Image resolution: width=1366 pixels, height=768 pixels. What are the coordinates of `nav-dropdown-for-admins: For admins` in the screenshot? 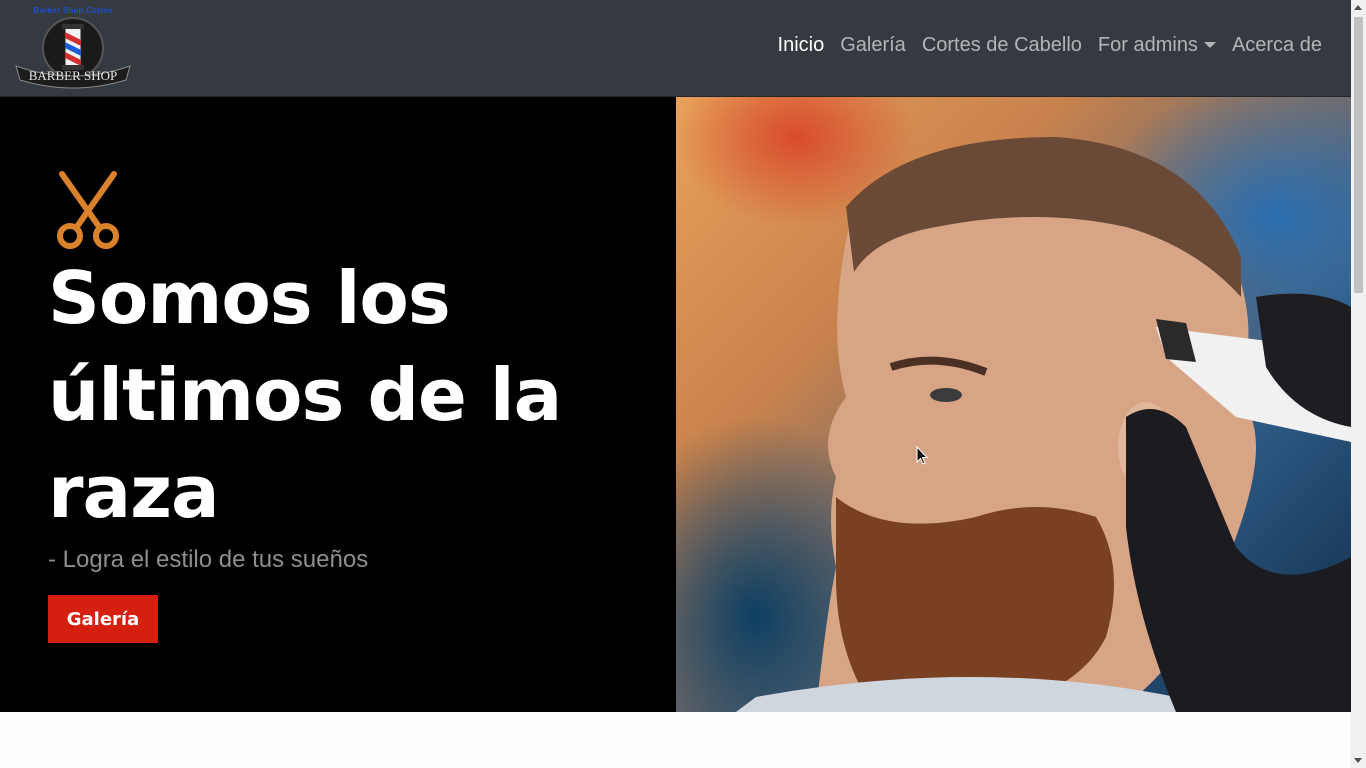 It's located at (1157, 45).